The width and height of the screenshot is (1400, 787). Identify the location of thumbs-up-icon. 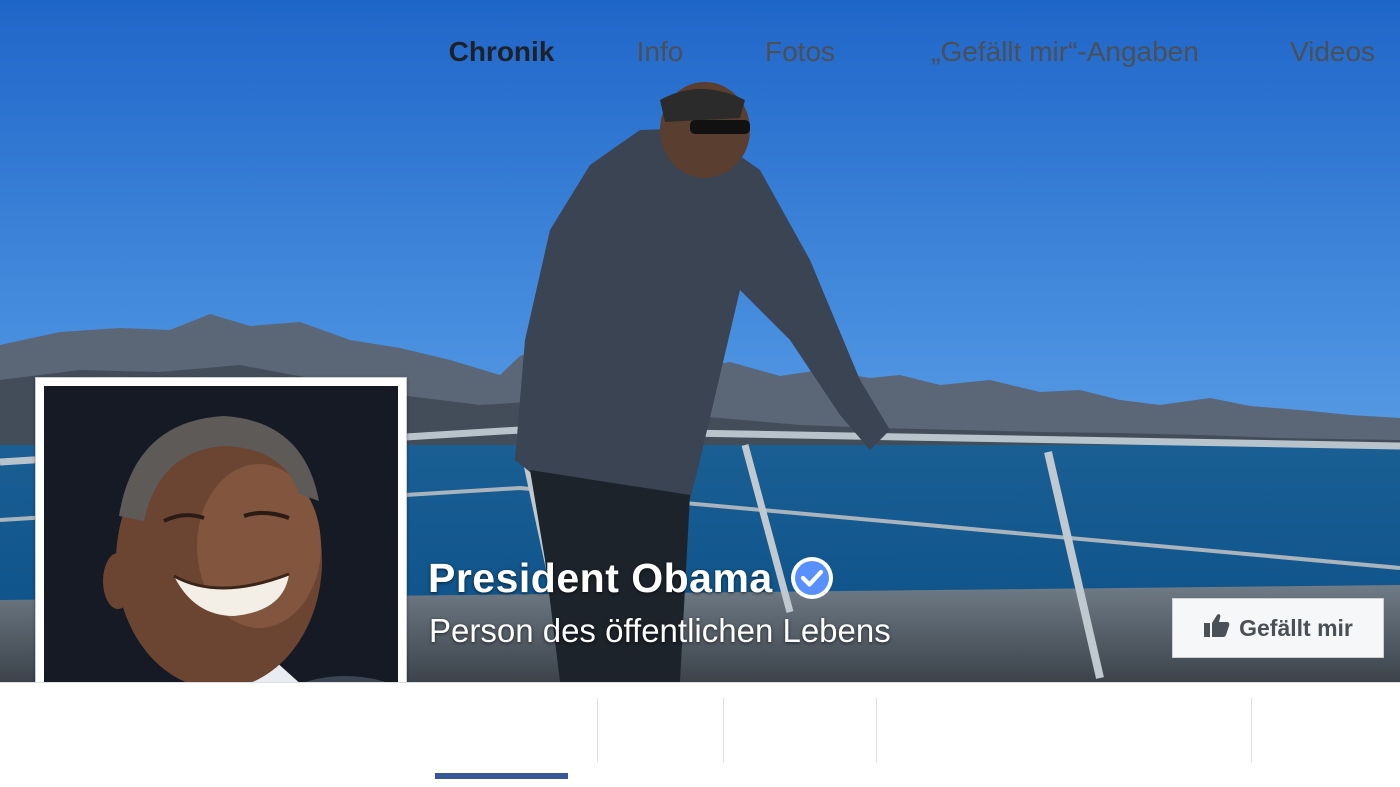
(1216, 628).